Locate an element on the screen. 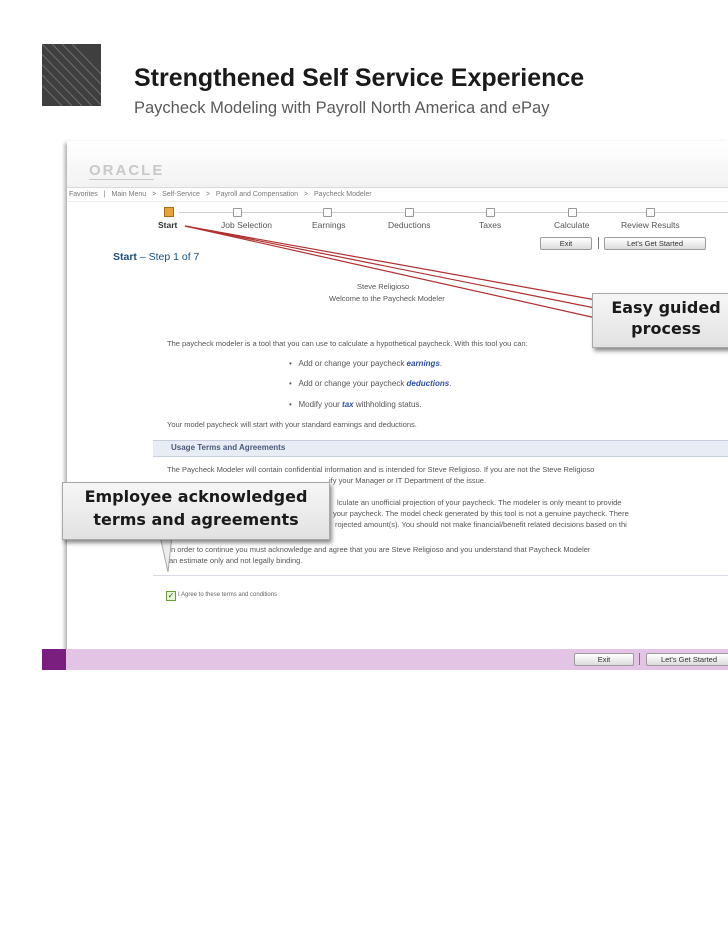 The width and height of the screenshot is (728, 943). diagonal-lines-icon is located at coordinates (71, 75).